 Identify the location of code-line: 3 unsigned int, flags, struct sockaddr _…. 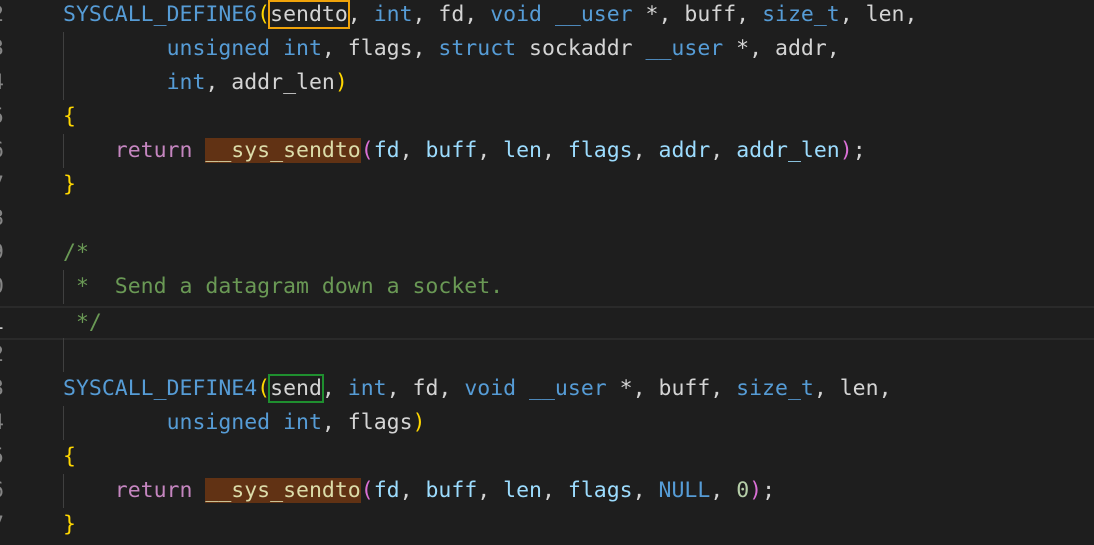
(547, 49).